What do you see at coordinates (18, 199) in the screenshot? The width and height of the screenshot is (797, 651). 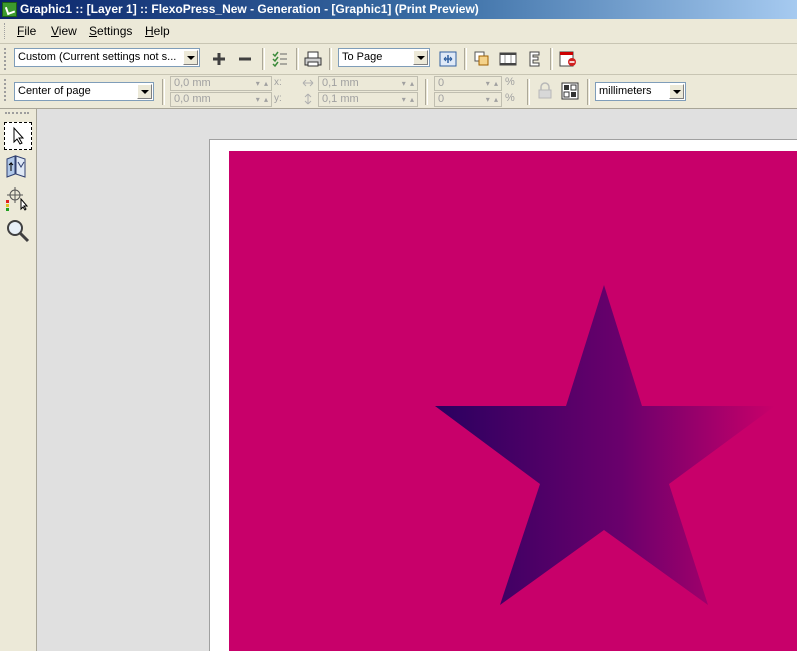 I see `color-picker-tool-icon` at bounding box center [18, 199].